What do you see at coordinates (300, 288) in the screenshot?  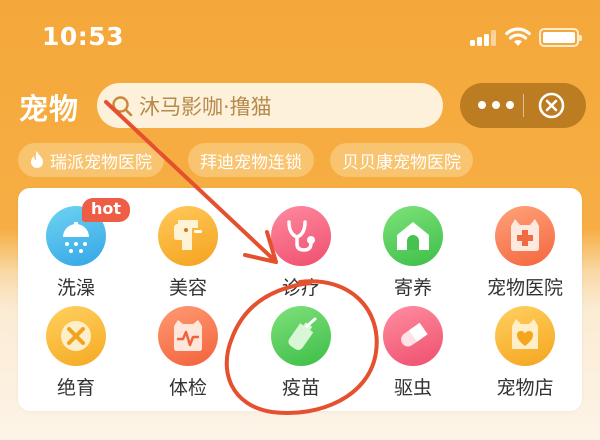 I see `category-label: 诊疗` at bounding box center [300, 288].